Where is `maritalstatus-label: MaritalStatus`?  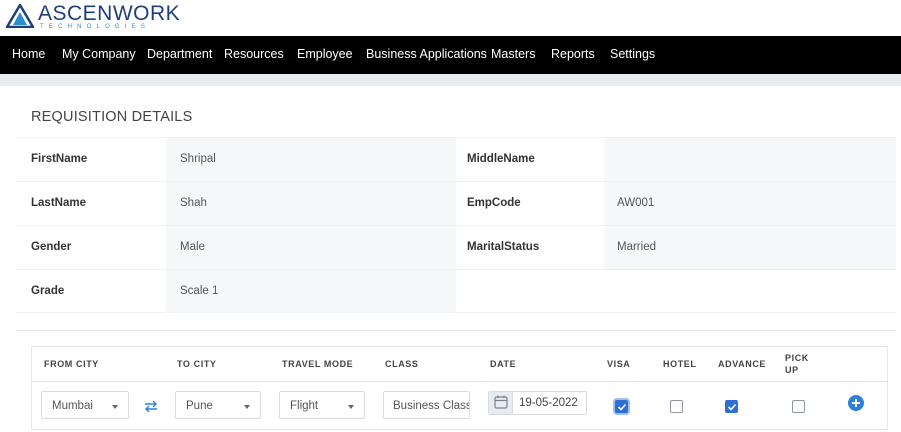
maritalstatus-label: MaritalStatus is located at coordinates (503, 247).